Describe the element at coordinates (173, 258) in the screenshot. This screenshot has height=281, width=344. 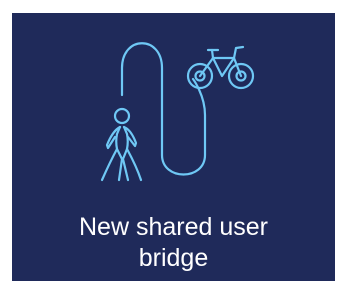
I see `caption-line-2: bridge` at that location.